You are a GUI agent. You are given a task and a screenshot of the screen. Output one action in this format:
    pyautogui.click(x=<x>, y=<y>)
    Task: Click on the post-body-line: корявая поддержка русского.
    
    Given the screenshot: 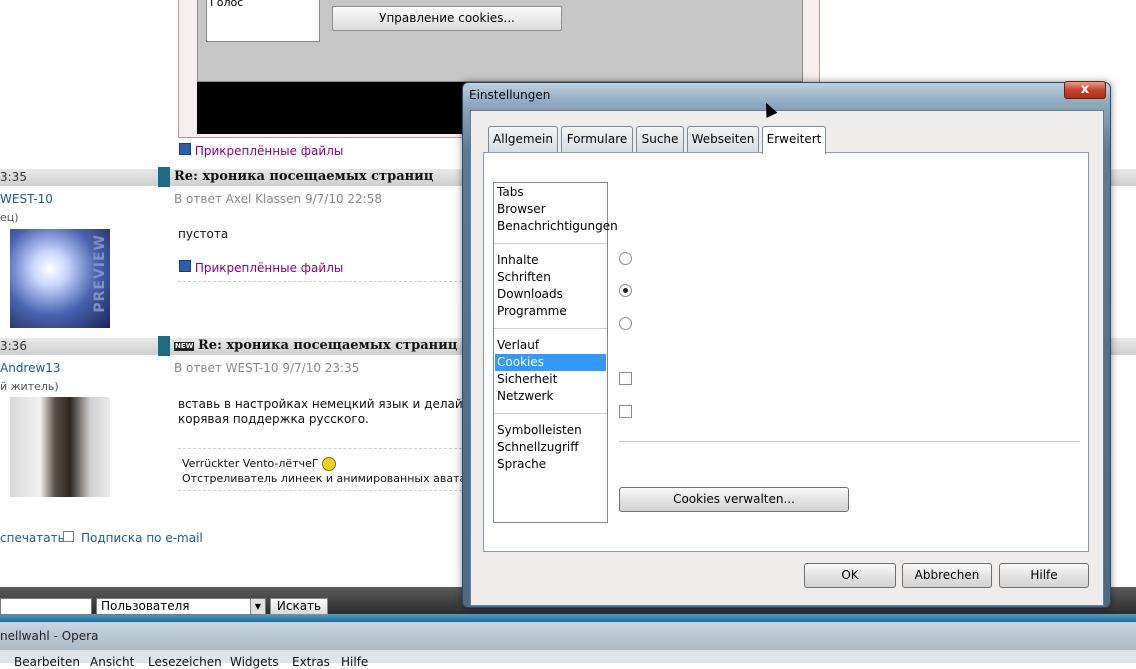 What is the action you would take?
    pyautogui.click(x=273, y=419)
    